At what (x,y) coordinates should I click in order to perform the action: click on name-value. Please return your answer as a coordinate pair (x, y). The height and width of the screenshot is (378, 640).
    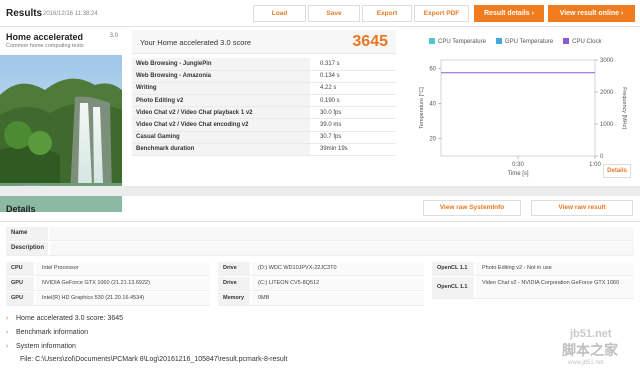
    Looking at the image, I should click on (342, 233).